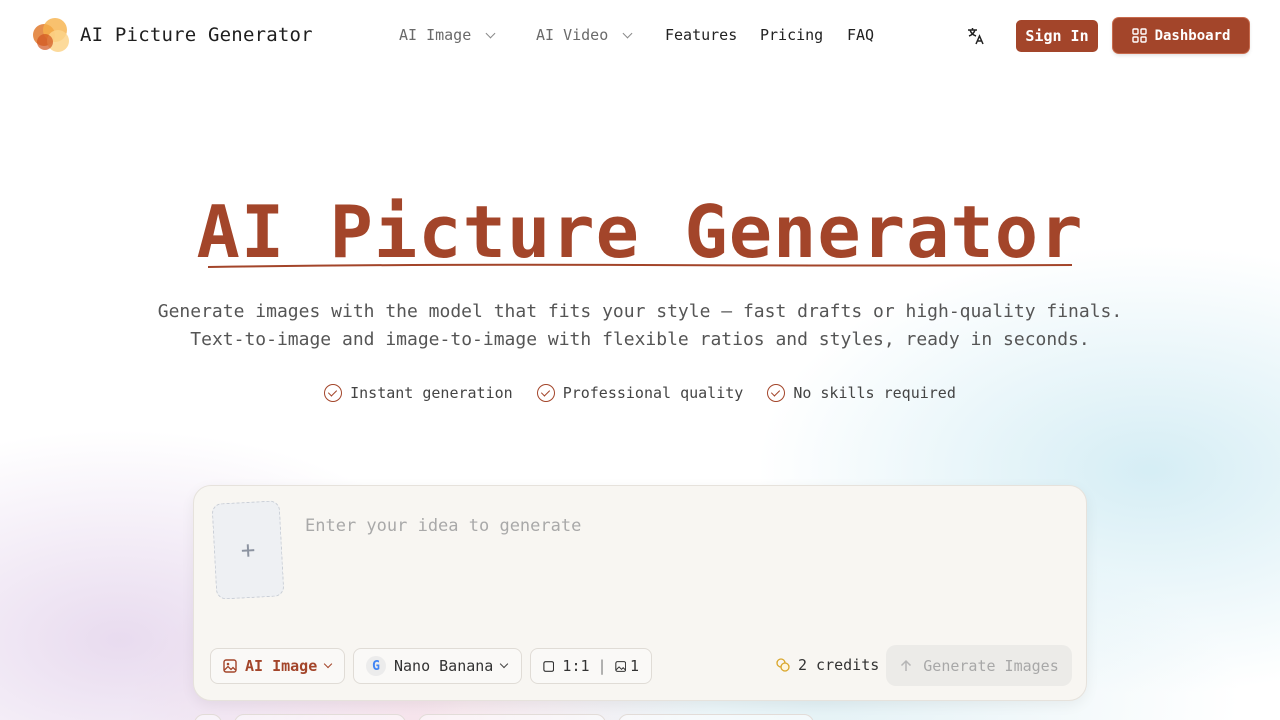 The image size is (1280, 720). I want to click on nav-ai-video-label: AI Video, so click(572, 35).